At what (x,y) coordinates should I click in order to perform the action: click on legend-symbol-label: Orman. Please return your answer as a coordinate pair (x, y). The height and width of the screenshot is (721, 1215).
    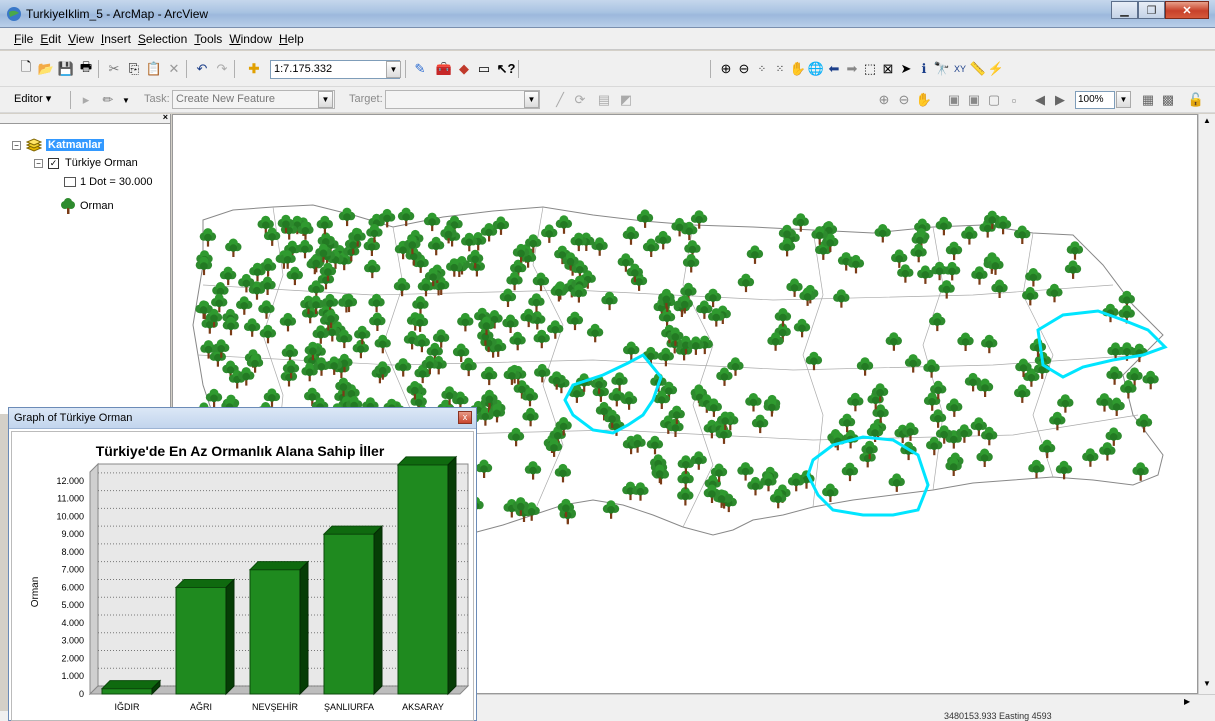
    Looking at the image, I should click on (97, 206).